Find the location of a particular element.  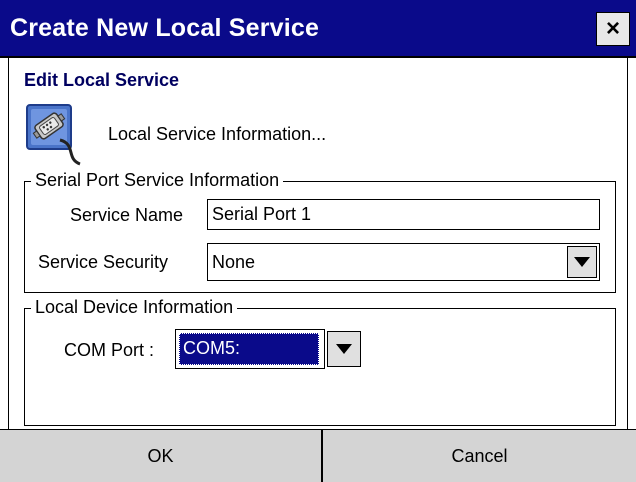

service-security-value: None is located at coordinates (234, 262).